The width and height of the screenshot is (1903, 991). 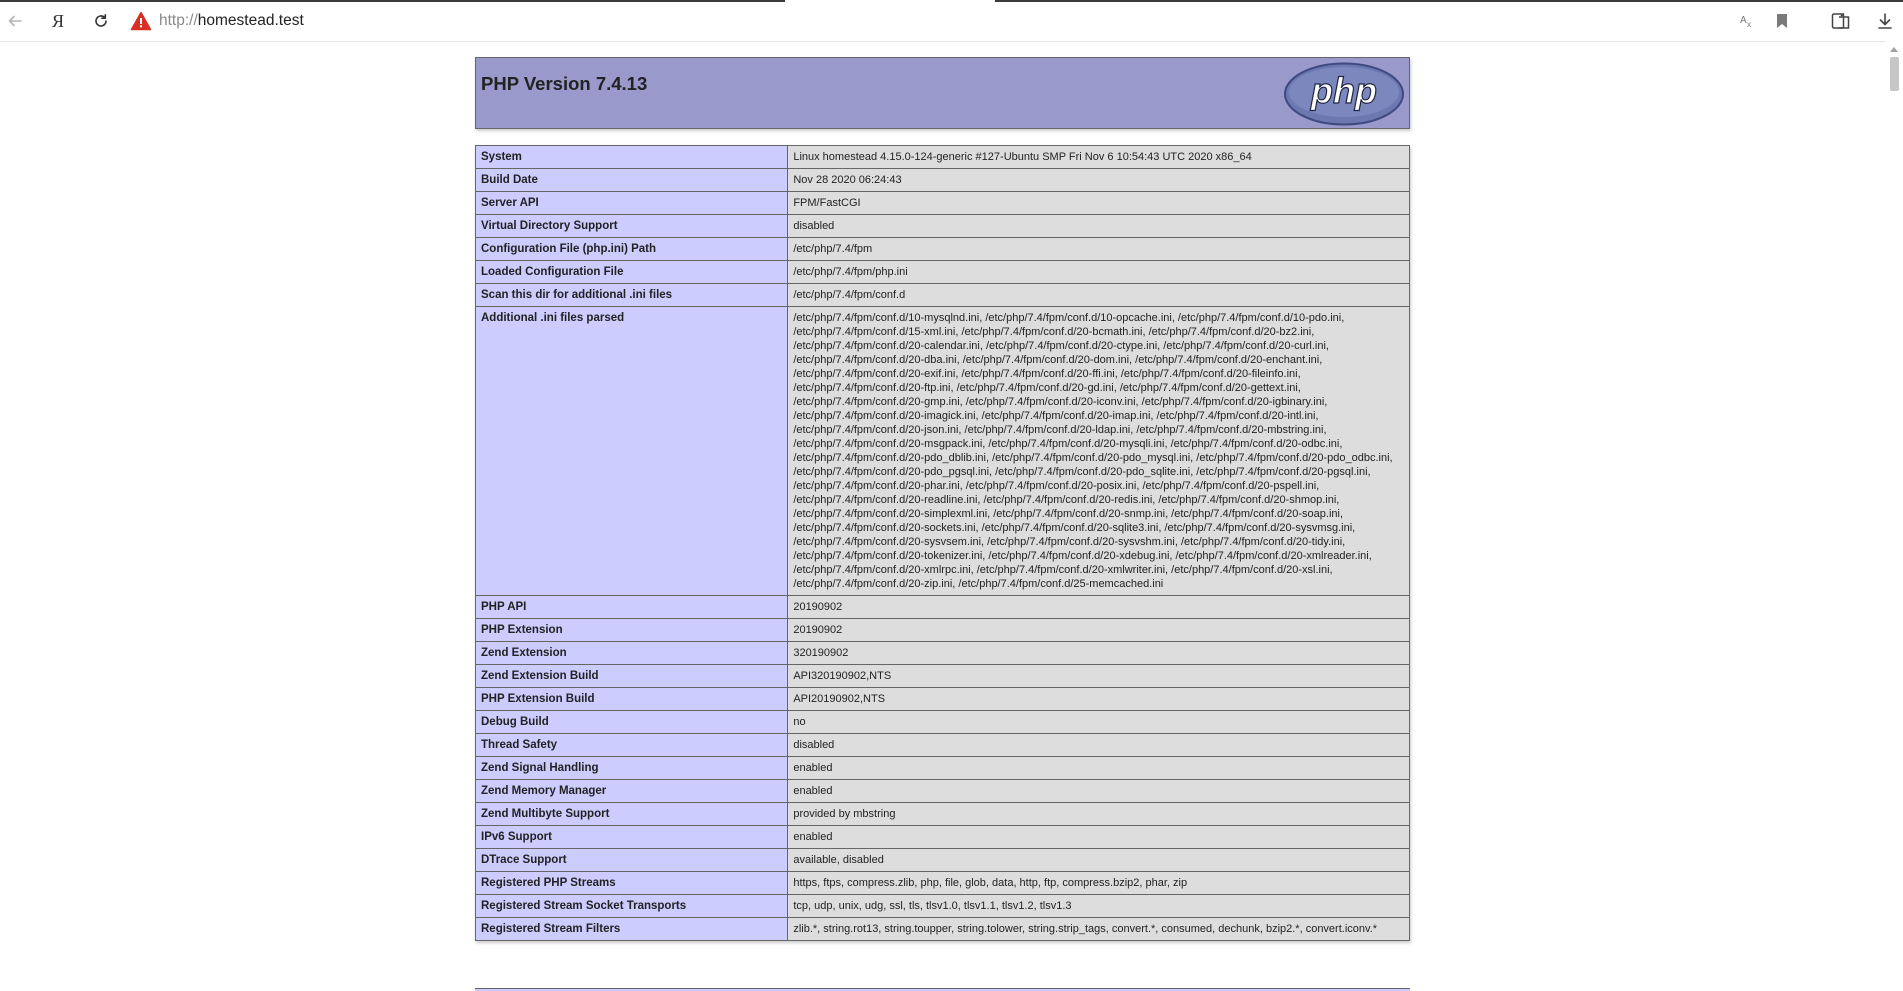 I want to click on table-row: IPv6 Support enabled, so click(x=942, y=837).